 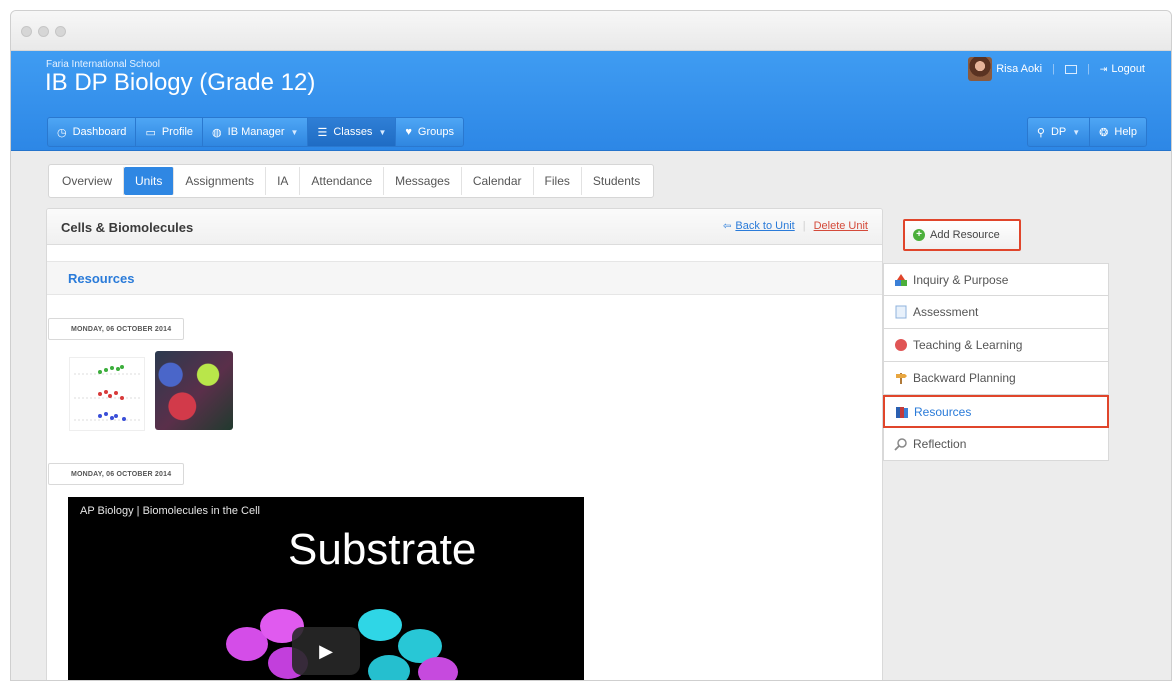 What do you see at coordinates (26, 31) in the screenshot?
I see `window-close-dot` at bounding box center [26, 31].